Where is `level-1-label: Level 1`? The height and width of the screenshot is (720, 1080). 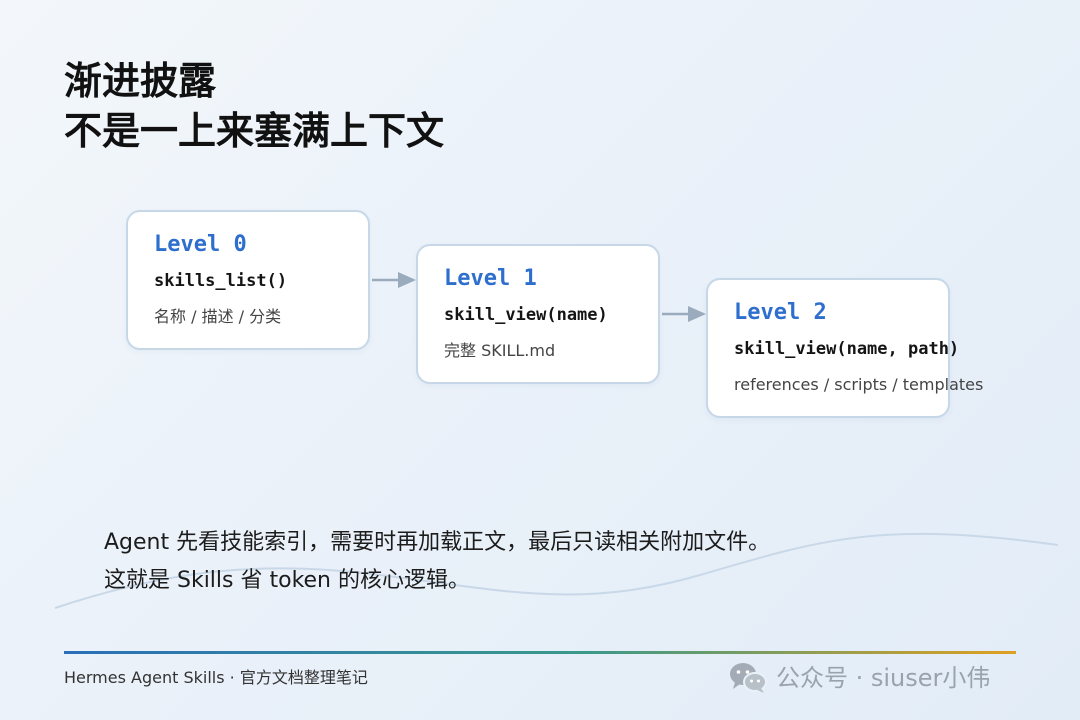 level-1-label: Level 1 is located at coordinates (490, 278).